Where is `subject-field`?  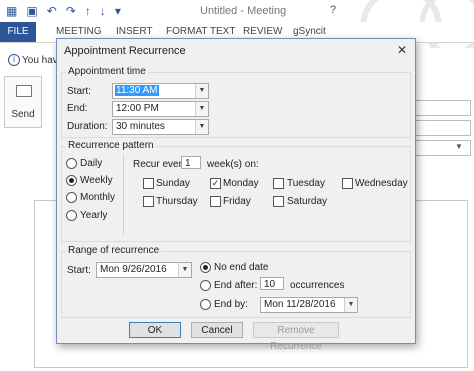 subject-field is located at coordinates (442, 128).